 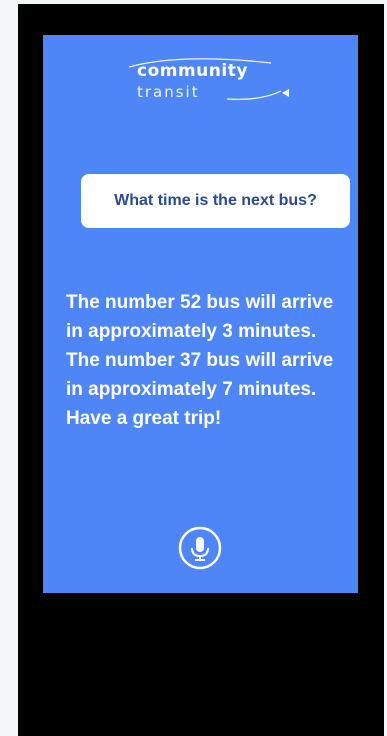 What do you see at coordinates (168, 92) in the screenshot?
I see `logo-word-transit: transit` at bounding box center [168, 92].